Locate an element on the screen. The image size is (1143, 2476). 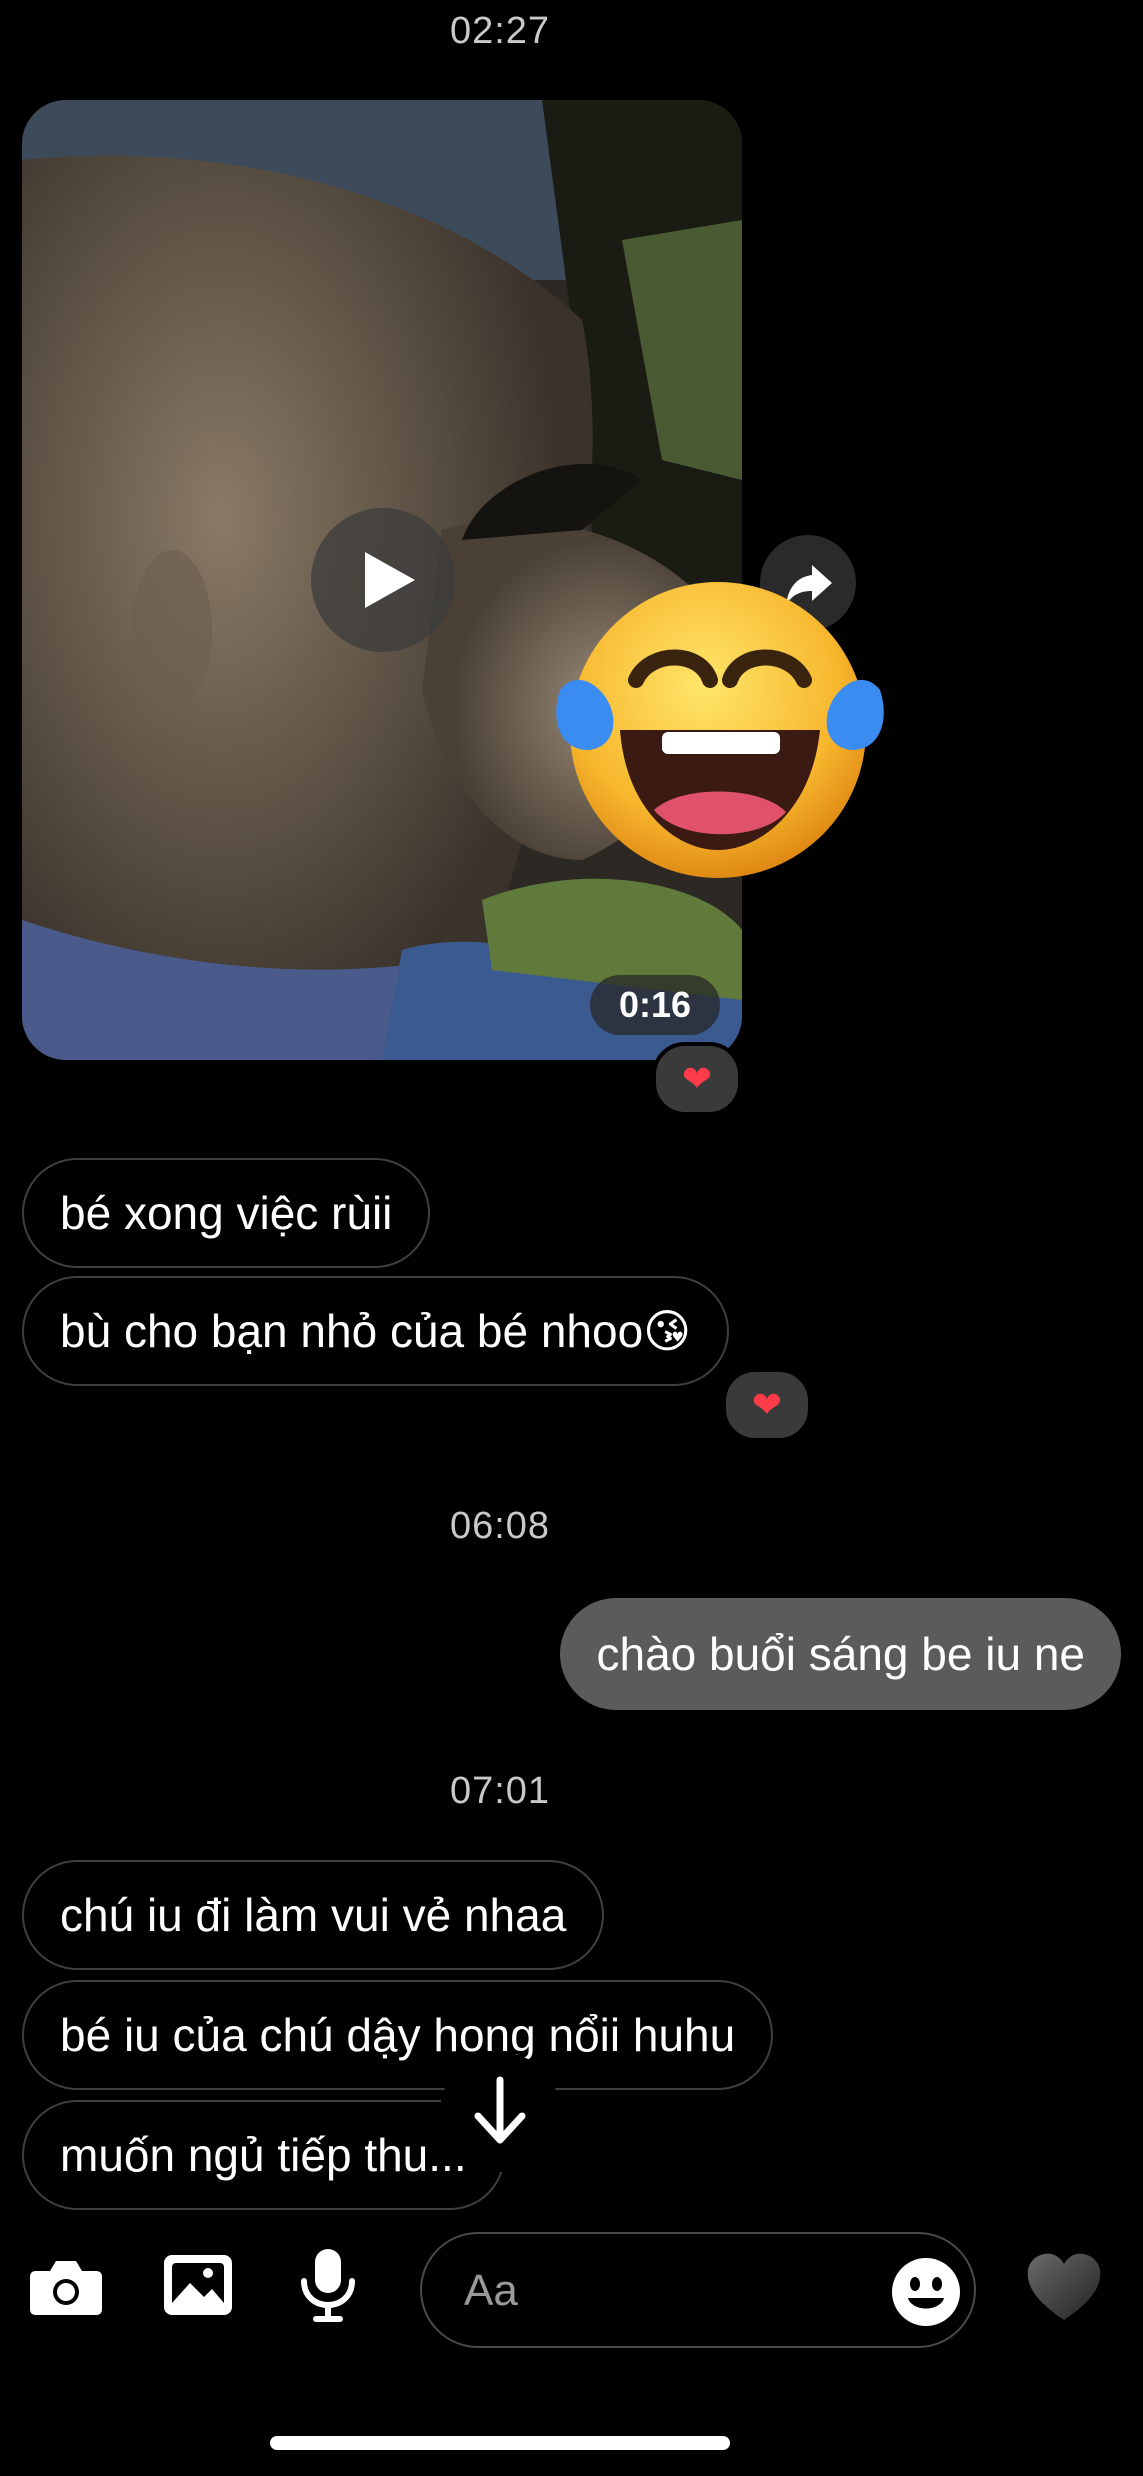
scroll-to-bottom-button is located at coordinates (500, 2112).